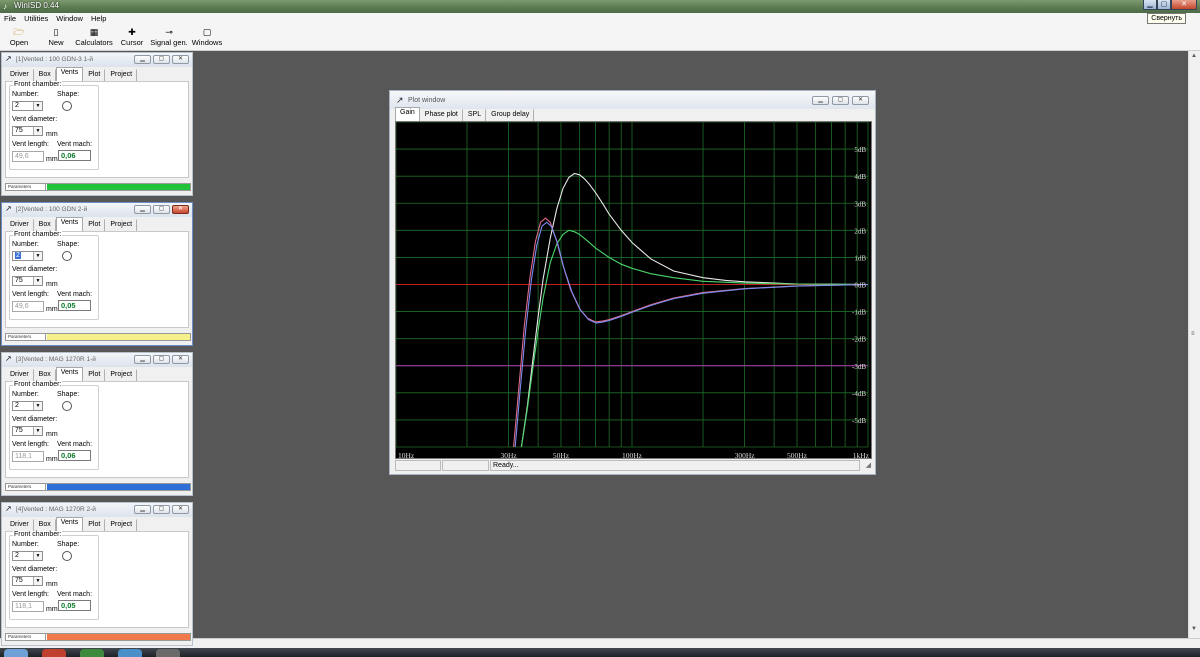 This screenshot has width=1200, height=657. What do you see at coordinates (97, 360) in the screenshot?
I see `project-window-title-bar: ↗ [3]Vented : MAG 1270R 1-й ▁ ▢ ✕` at bounding box center [97, 360].